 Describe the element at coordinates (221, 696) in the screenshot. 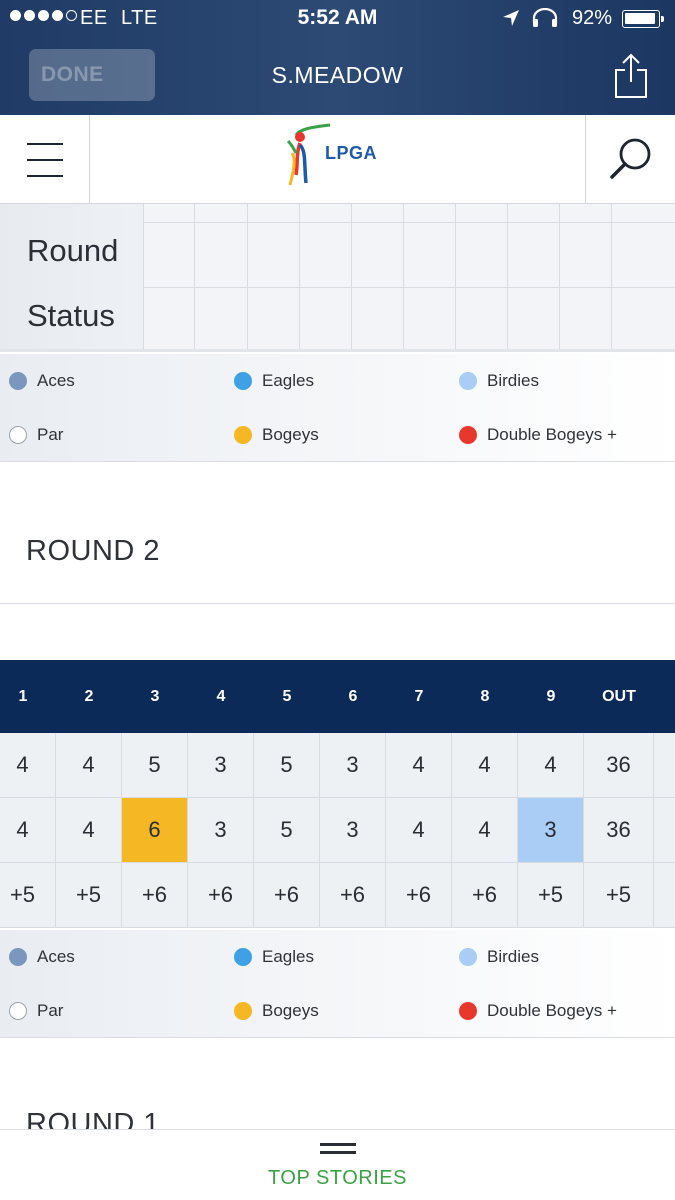

I see `hole-header-cell: 4` at that location.